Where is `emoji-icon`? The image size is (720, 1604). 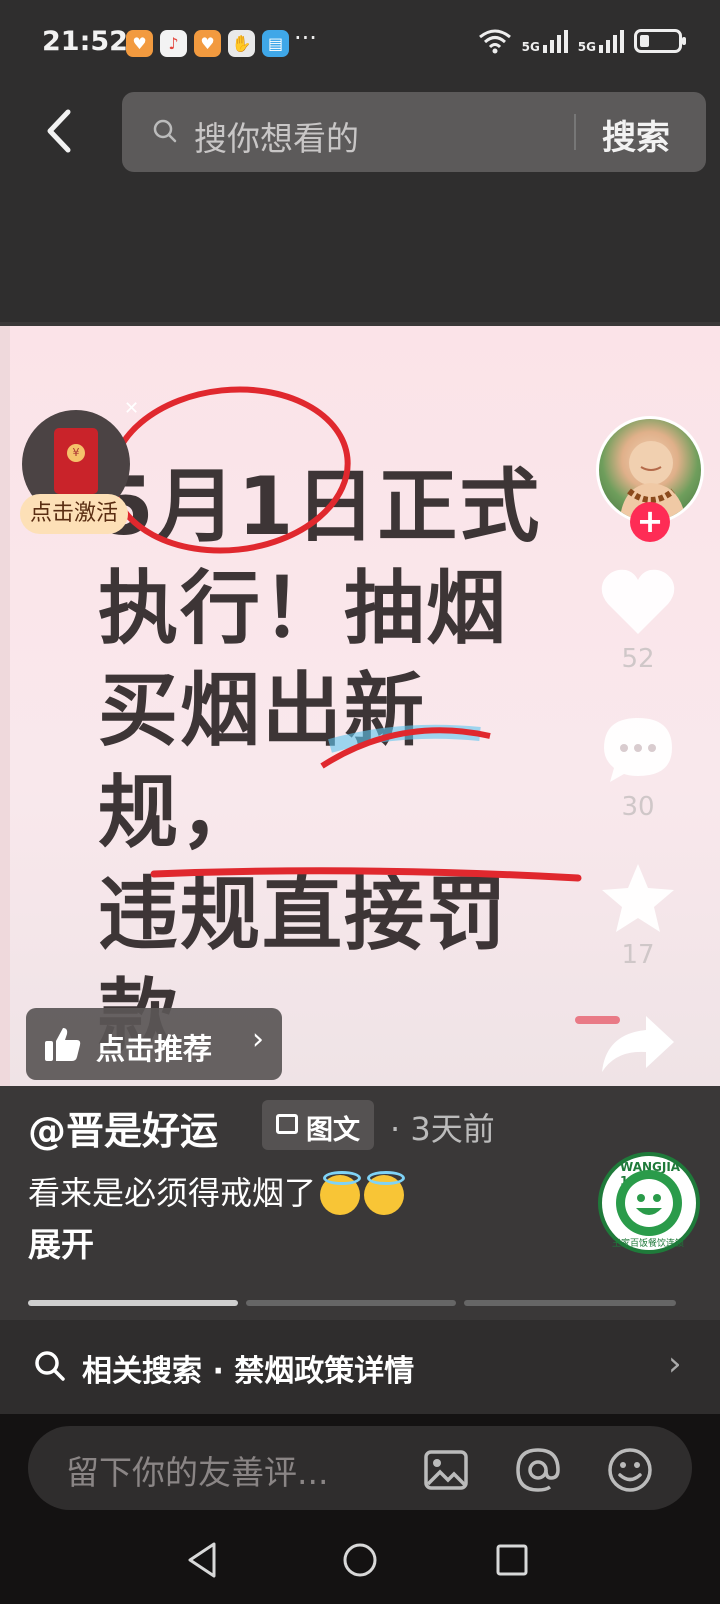
emoji-icon is located at coordinates (630, 1470).